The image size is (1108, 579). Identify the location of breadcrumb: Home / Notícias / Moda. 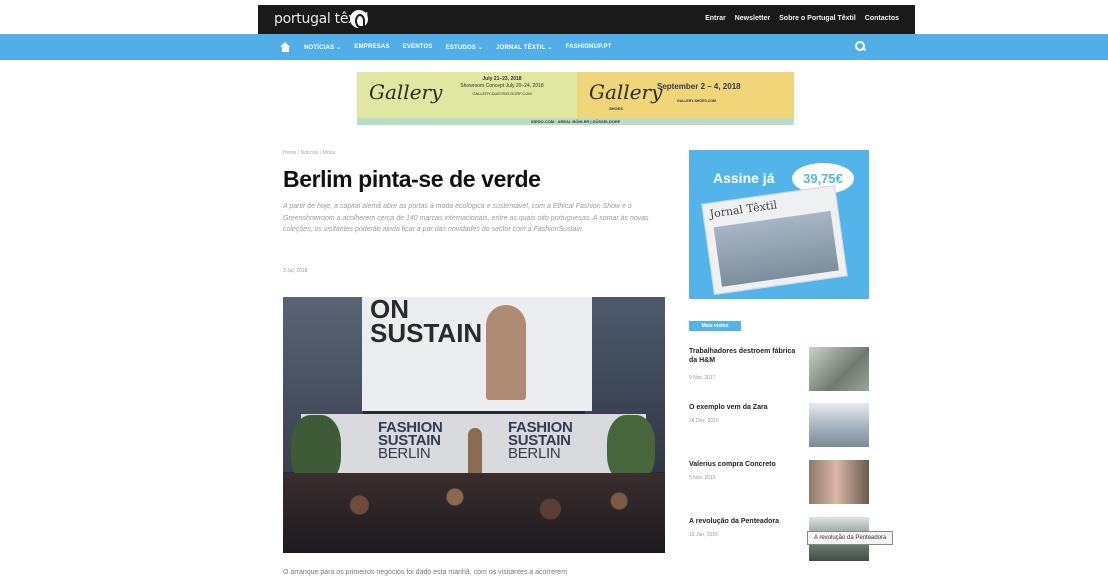
(309, 153).